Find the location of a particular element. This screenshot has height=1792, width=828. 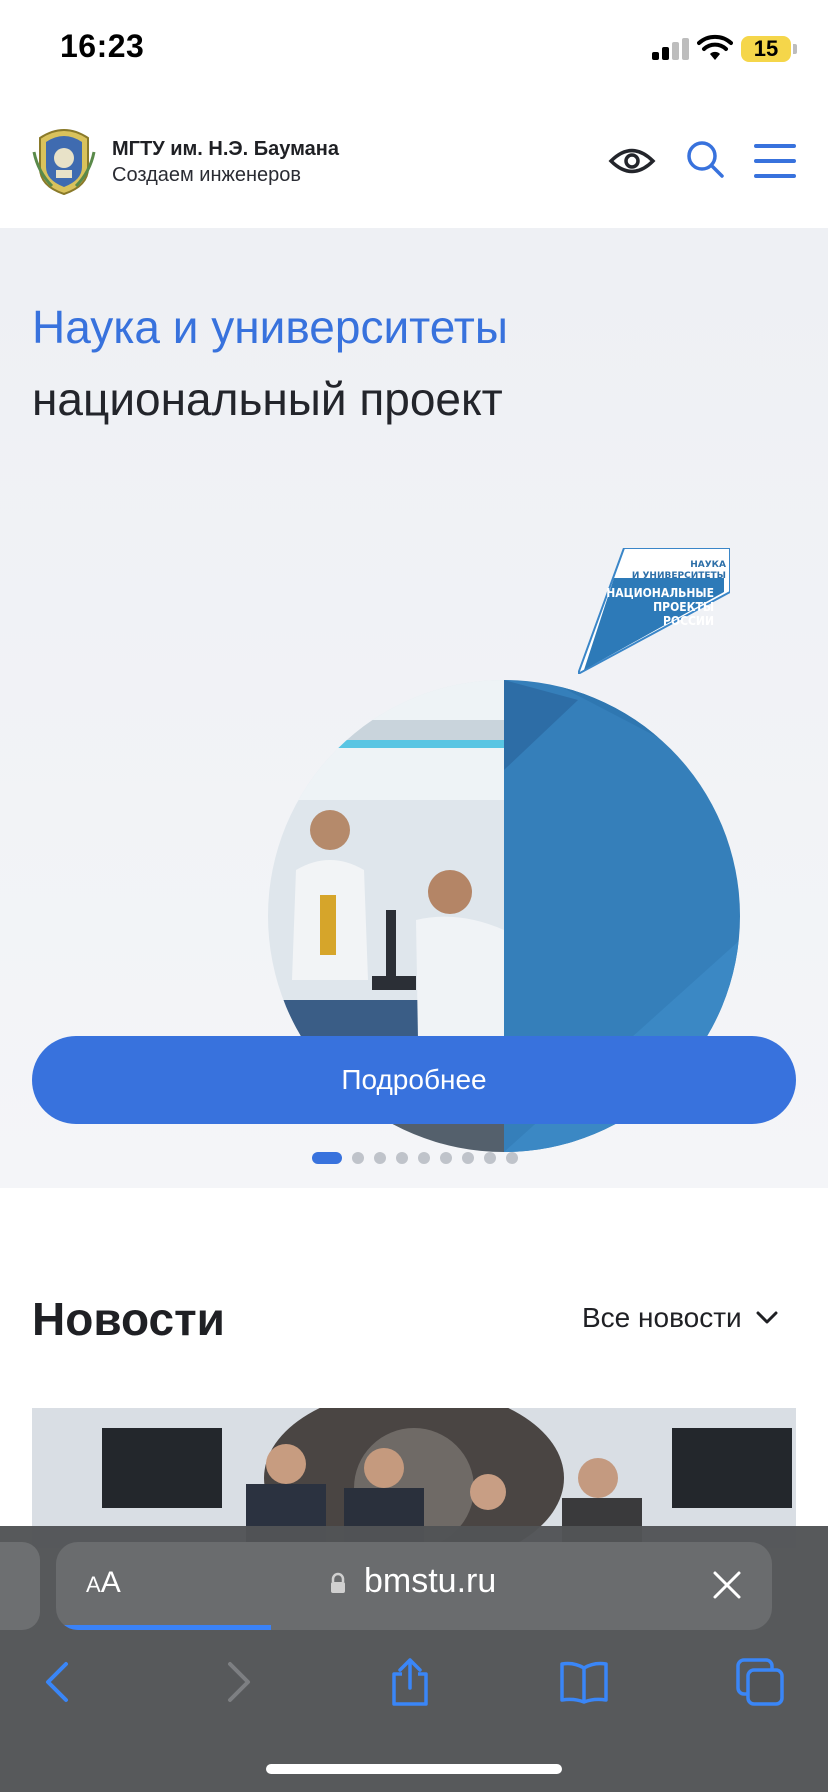

chevron-down-icon is located at coordinates (767, 1317).